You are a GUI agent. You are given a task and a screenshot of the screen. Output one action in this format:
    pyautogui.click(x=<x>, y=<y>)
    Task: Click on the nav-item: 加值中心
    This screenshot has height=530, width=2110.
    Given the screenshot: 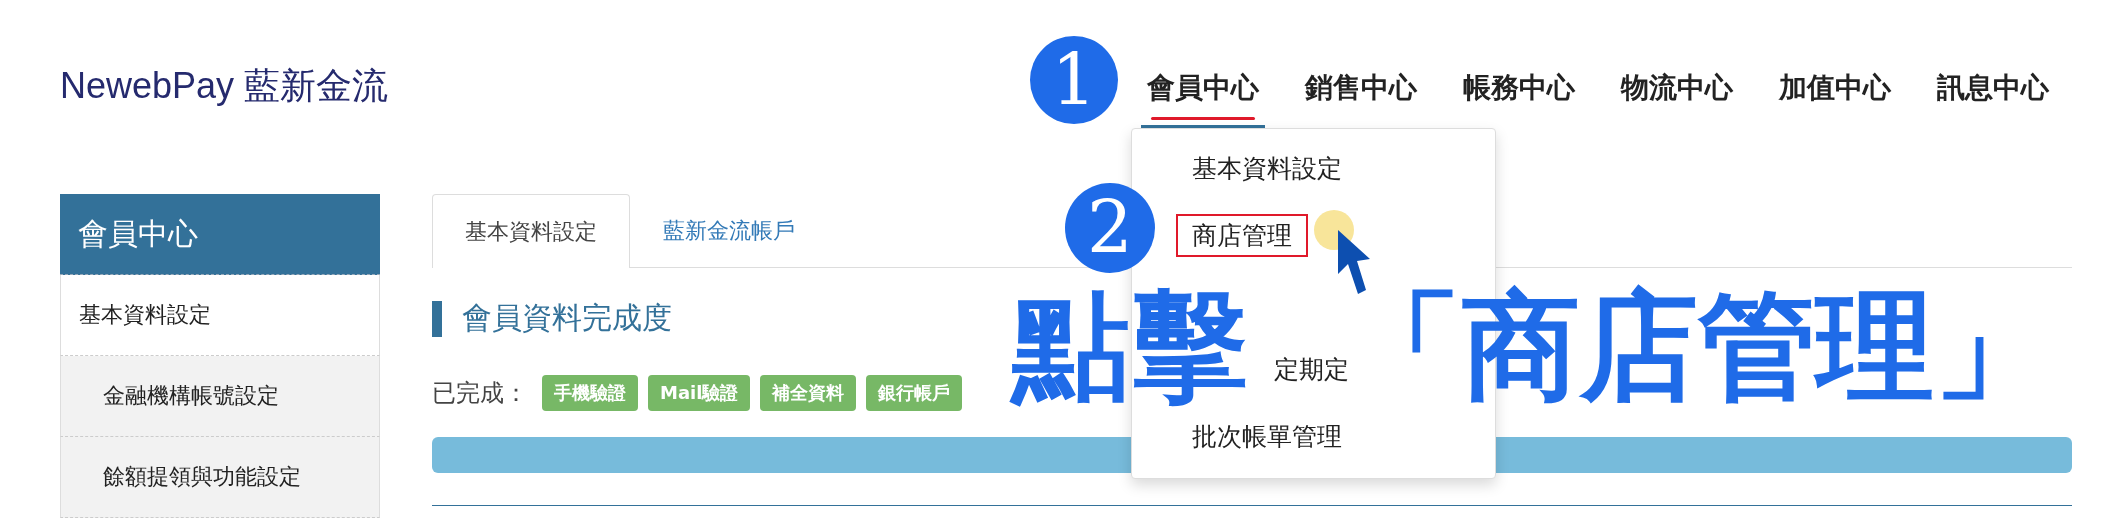 What is the action you would take?
    pyautogui.click(x=1835, y=92)
    